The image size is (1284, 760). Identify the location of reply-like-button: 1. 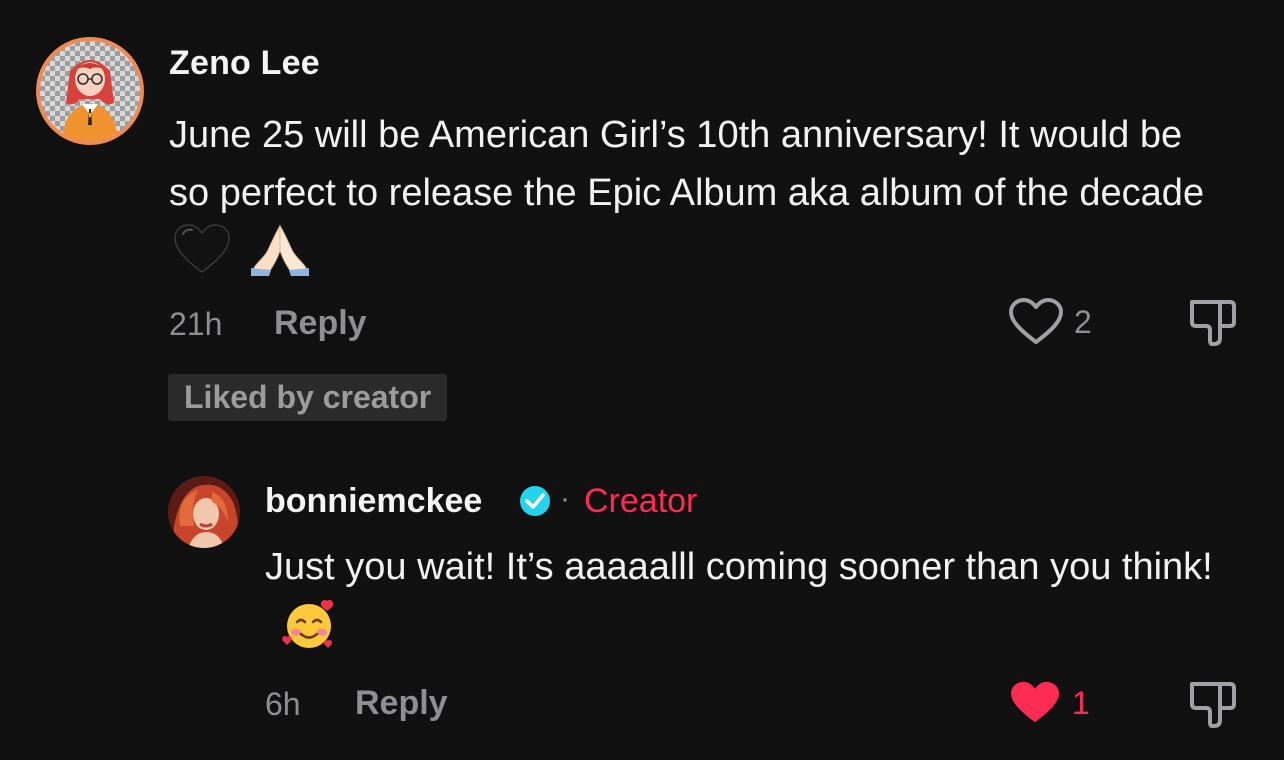
(1049, 703).